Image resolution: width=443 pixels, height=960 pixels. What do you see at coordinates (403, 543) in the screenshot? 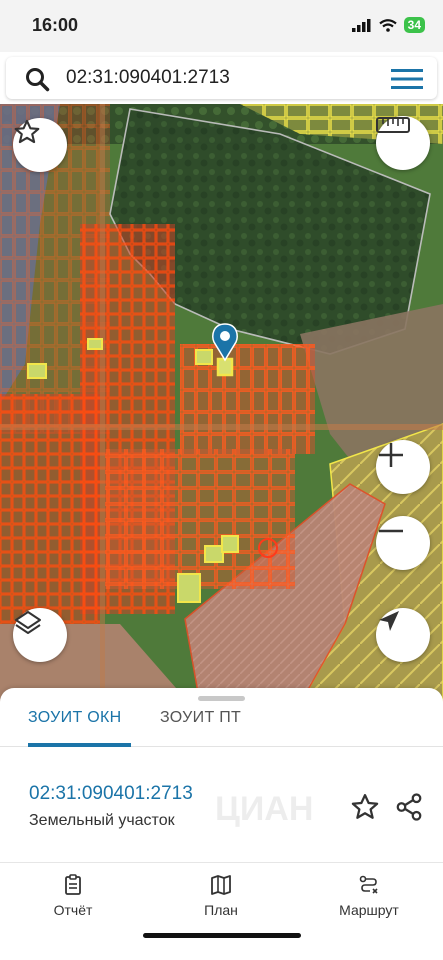
I see `zoom-out-button` at bounding box center [403, 543].